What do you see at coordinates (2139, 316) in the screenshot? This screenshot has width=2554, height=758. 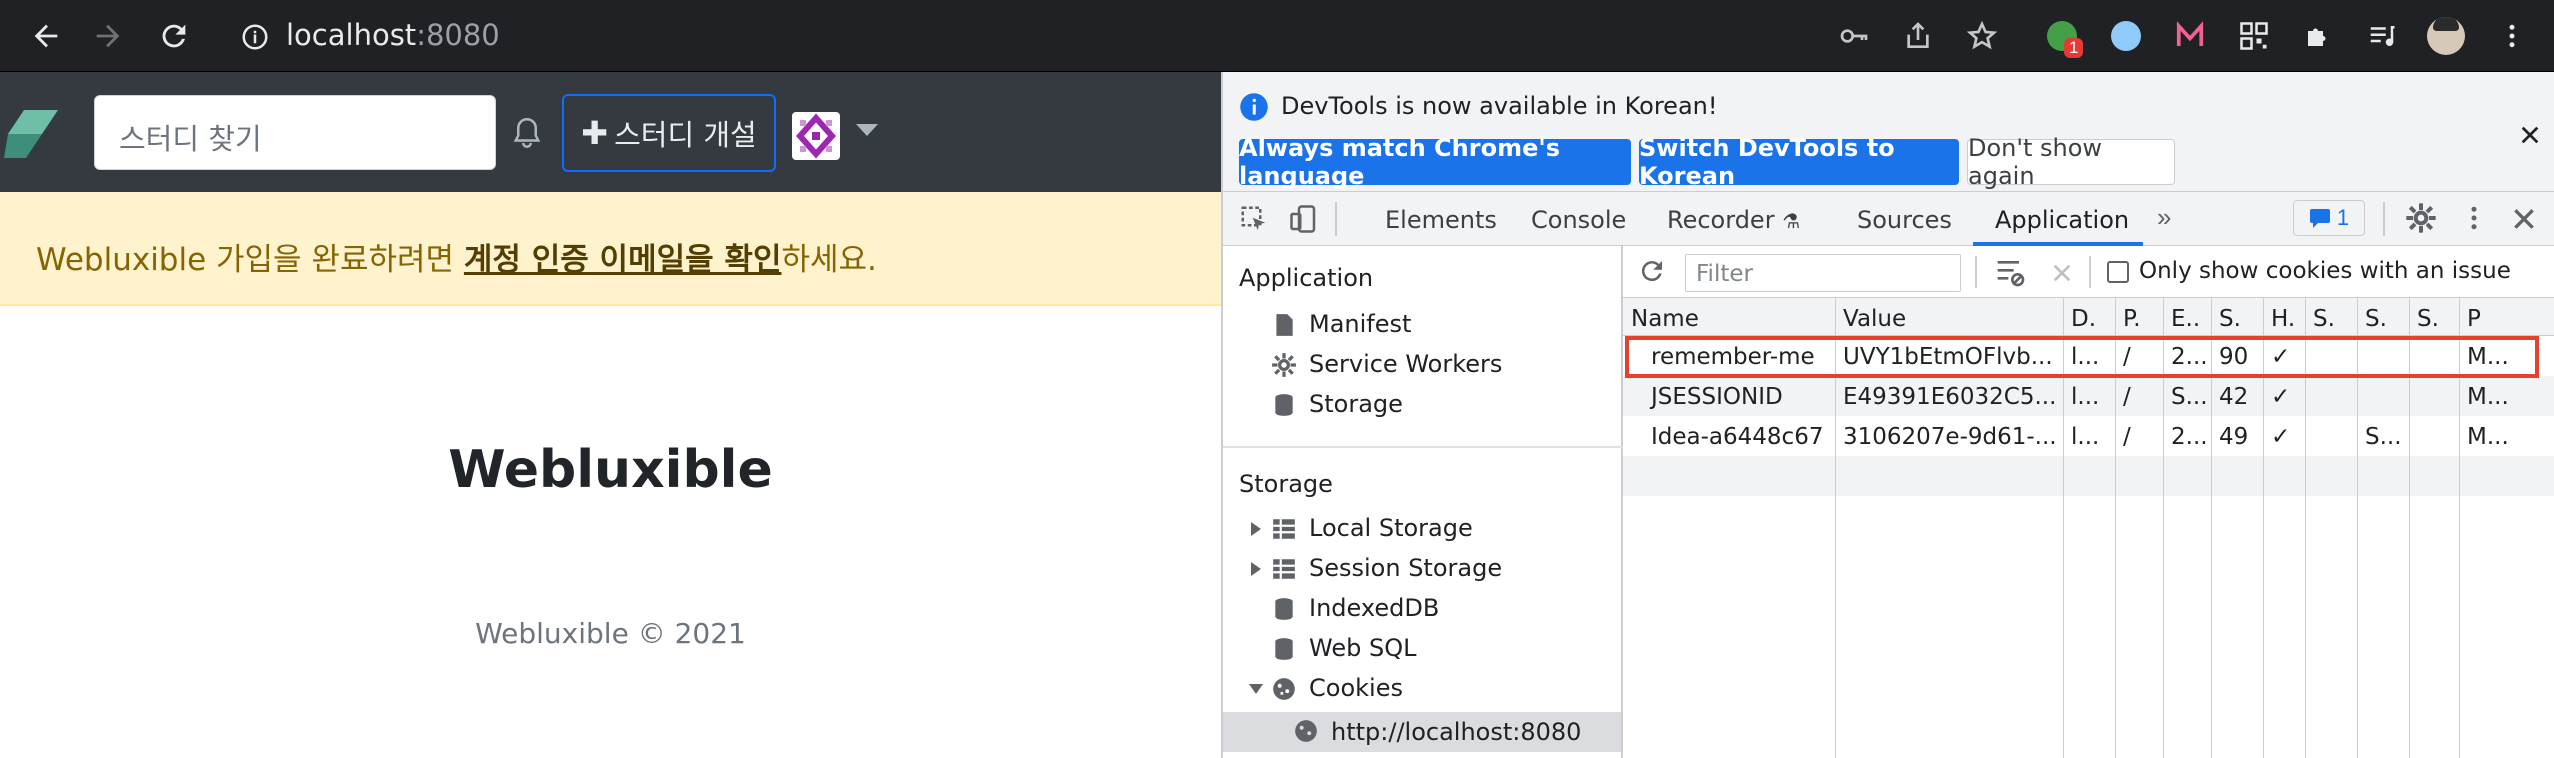 I see `column-header: P.` at bounding box center [2139, 316].